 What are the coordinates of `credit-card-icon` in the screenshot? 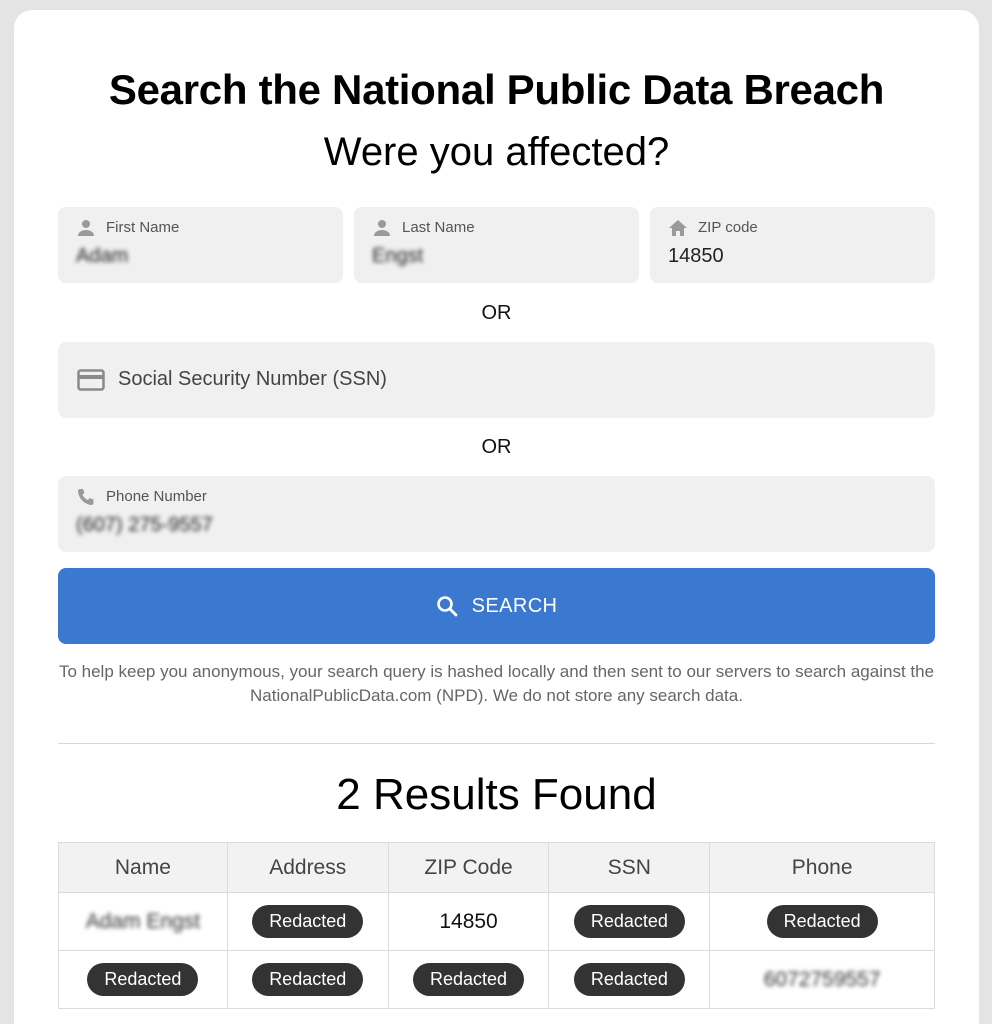 It's located at (91, 380).